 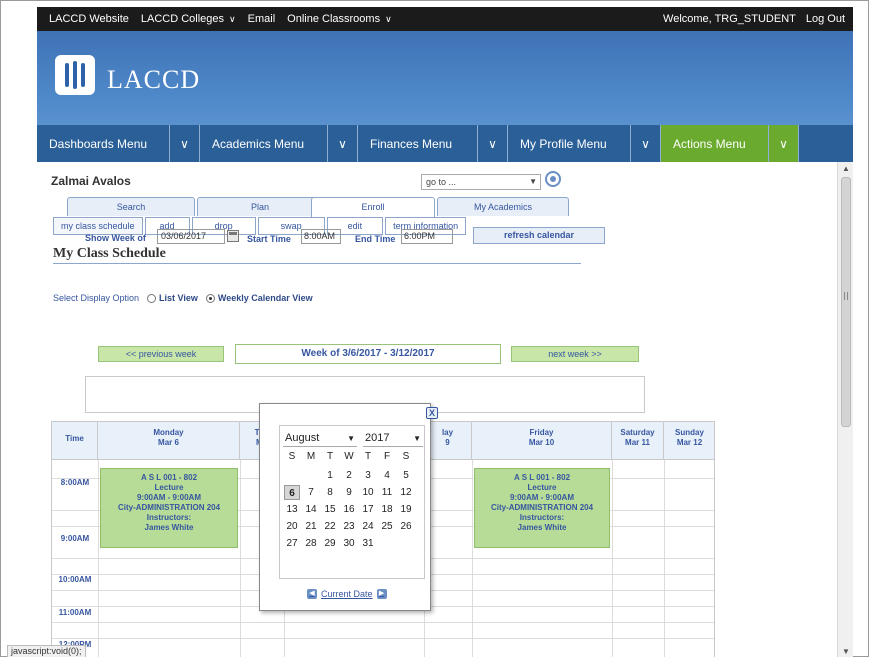 I want to click on date-picker-day: 14, so click(x=311, y=509).